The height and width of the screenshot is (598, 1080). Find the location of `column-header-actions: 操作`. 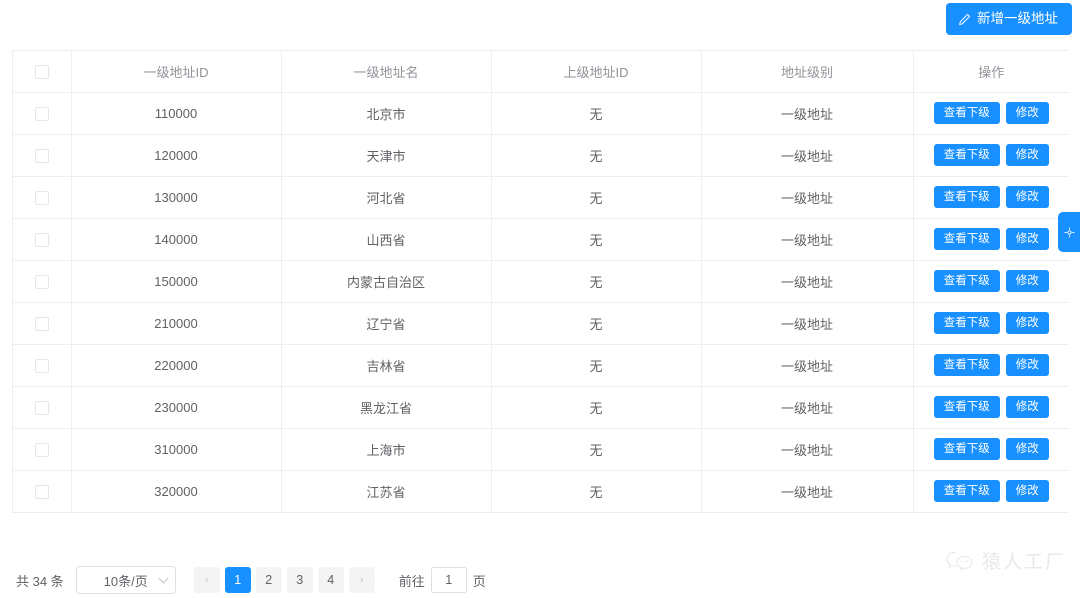

column-header-actions: 操作 is located at coordinates (991, 72).